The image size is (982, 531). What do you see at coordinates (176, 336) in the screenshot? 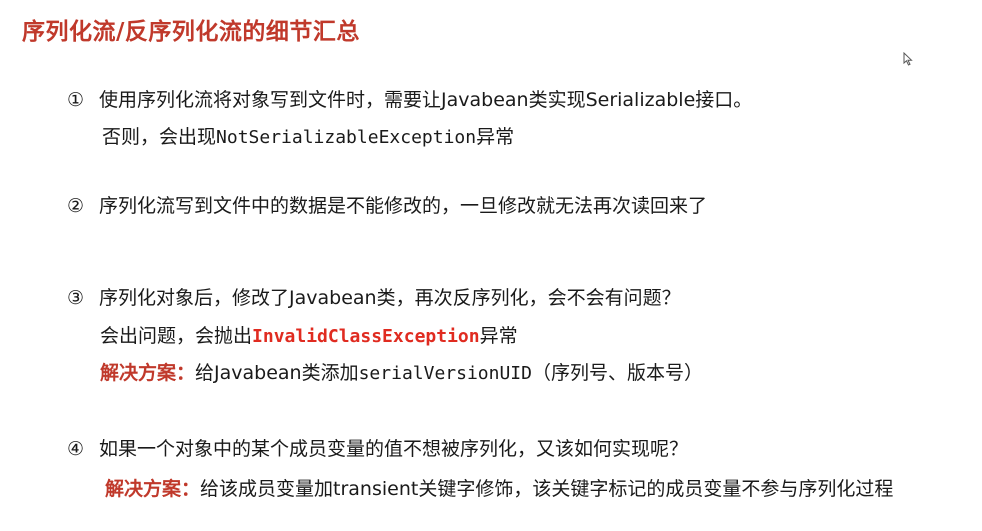
I see `item-3-answer-prefix: 会出问题，会抛出` at bounding box center [176, 336].